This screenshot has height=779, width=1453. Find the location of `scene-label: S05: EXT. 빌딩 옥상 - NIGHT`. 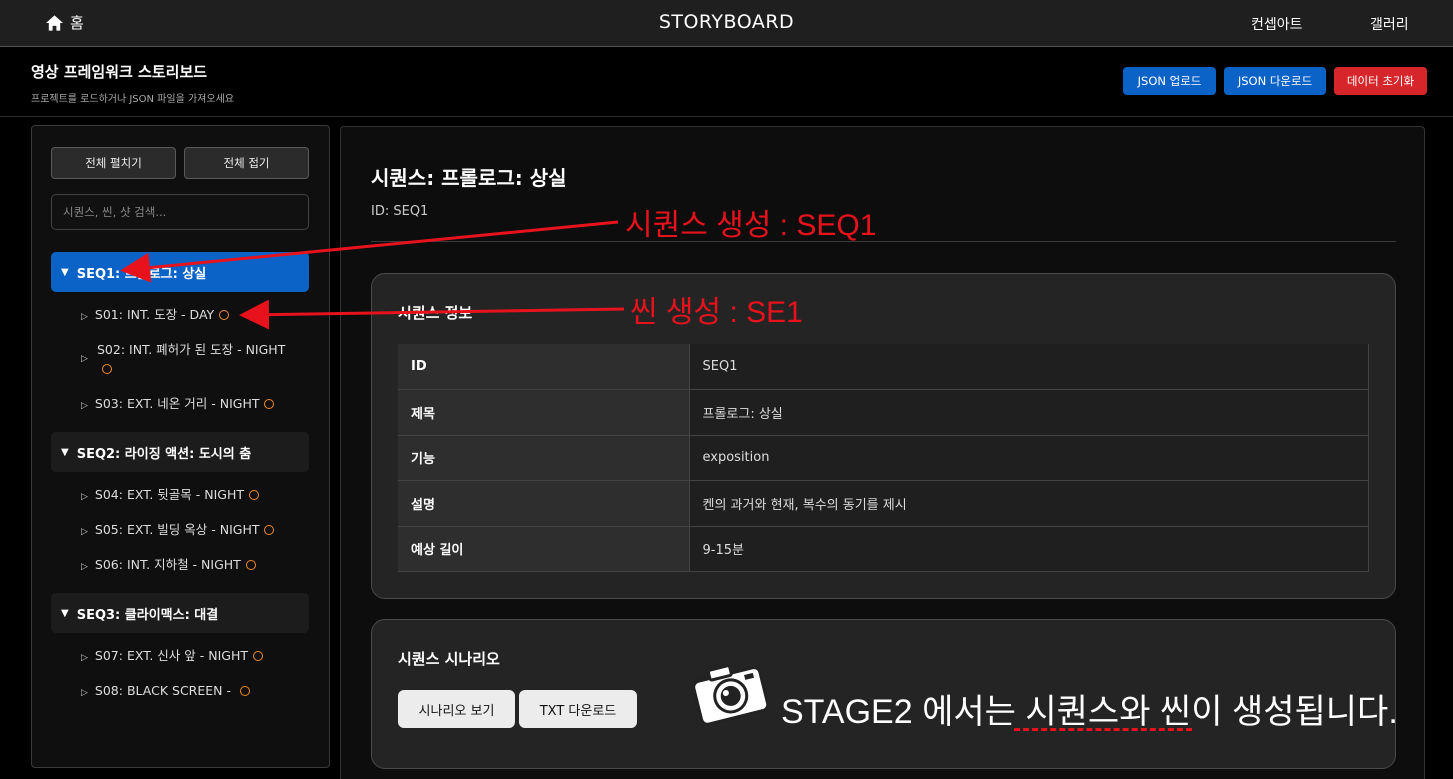

scene-label: S05: EXT. 빌딩 옥상 - NIGHT is located at coordinates (177, 529).